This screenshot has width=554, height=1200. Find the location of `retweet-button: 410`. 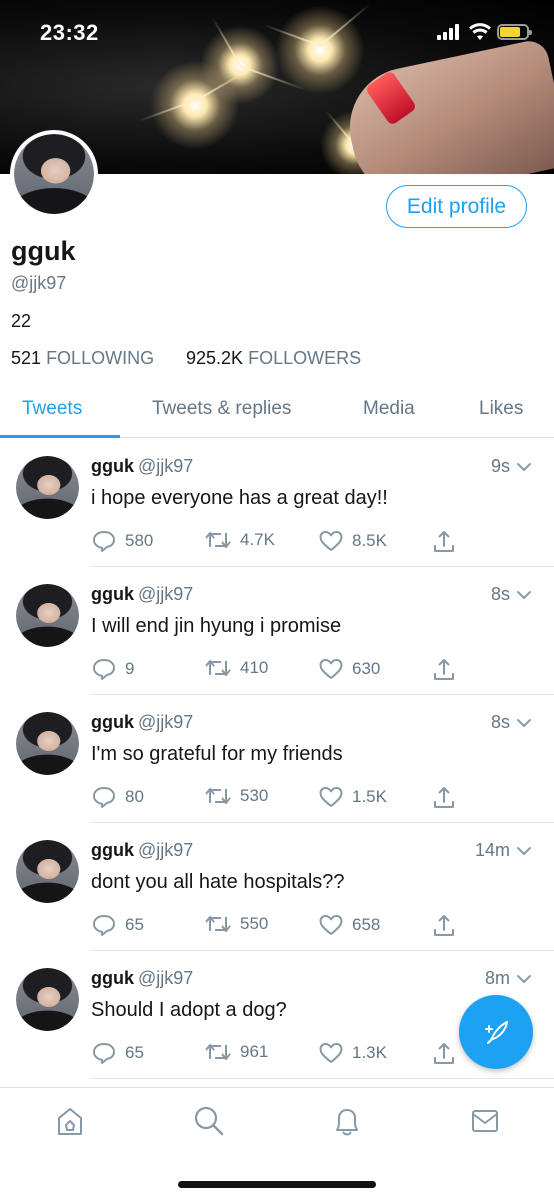

retweet-button: 410 is located at coordinates (236, 668).